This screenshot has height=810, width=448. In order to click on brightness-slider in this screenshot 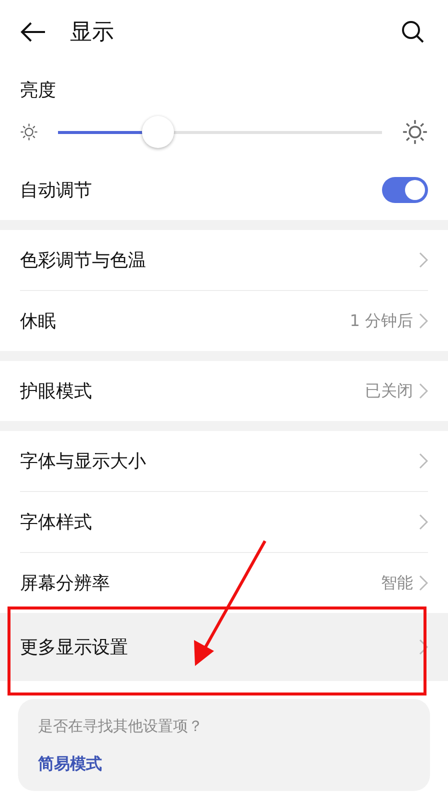, I will do `click(220, 132)`.